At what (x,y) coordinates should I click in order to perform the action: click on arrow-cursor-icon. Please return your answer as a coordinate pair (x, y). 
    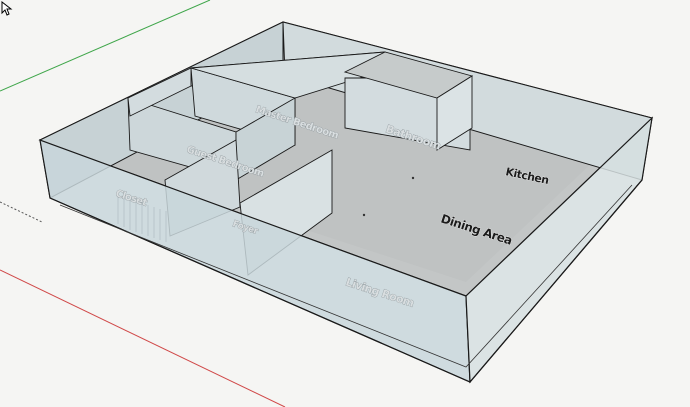
    Looking at the image, I should click on (7, 8).